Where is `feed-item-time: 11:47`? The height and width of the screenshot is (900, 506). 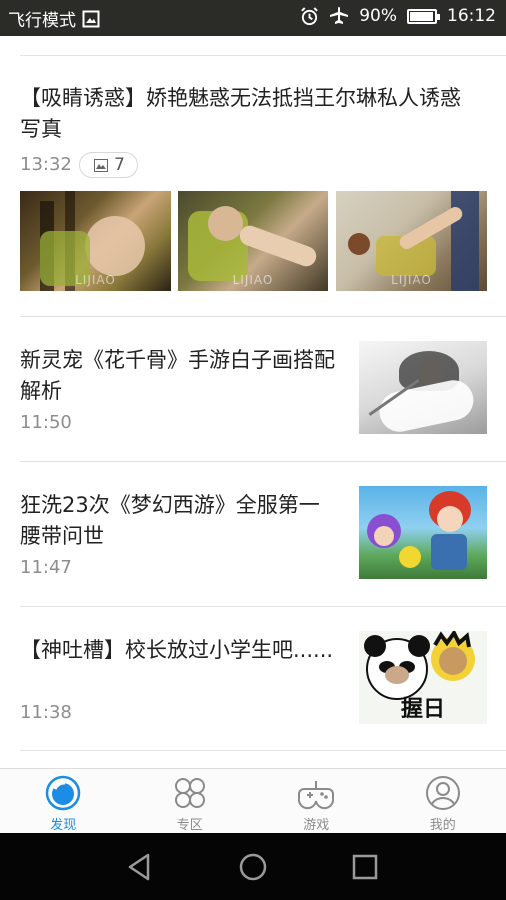
feed-item-time: 11:47 is located at coordinates (46, 567).